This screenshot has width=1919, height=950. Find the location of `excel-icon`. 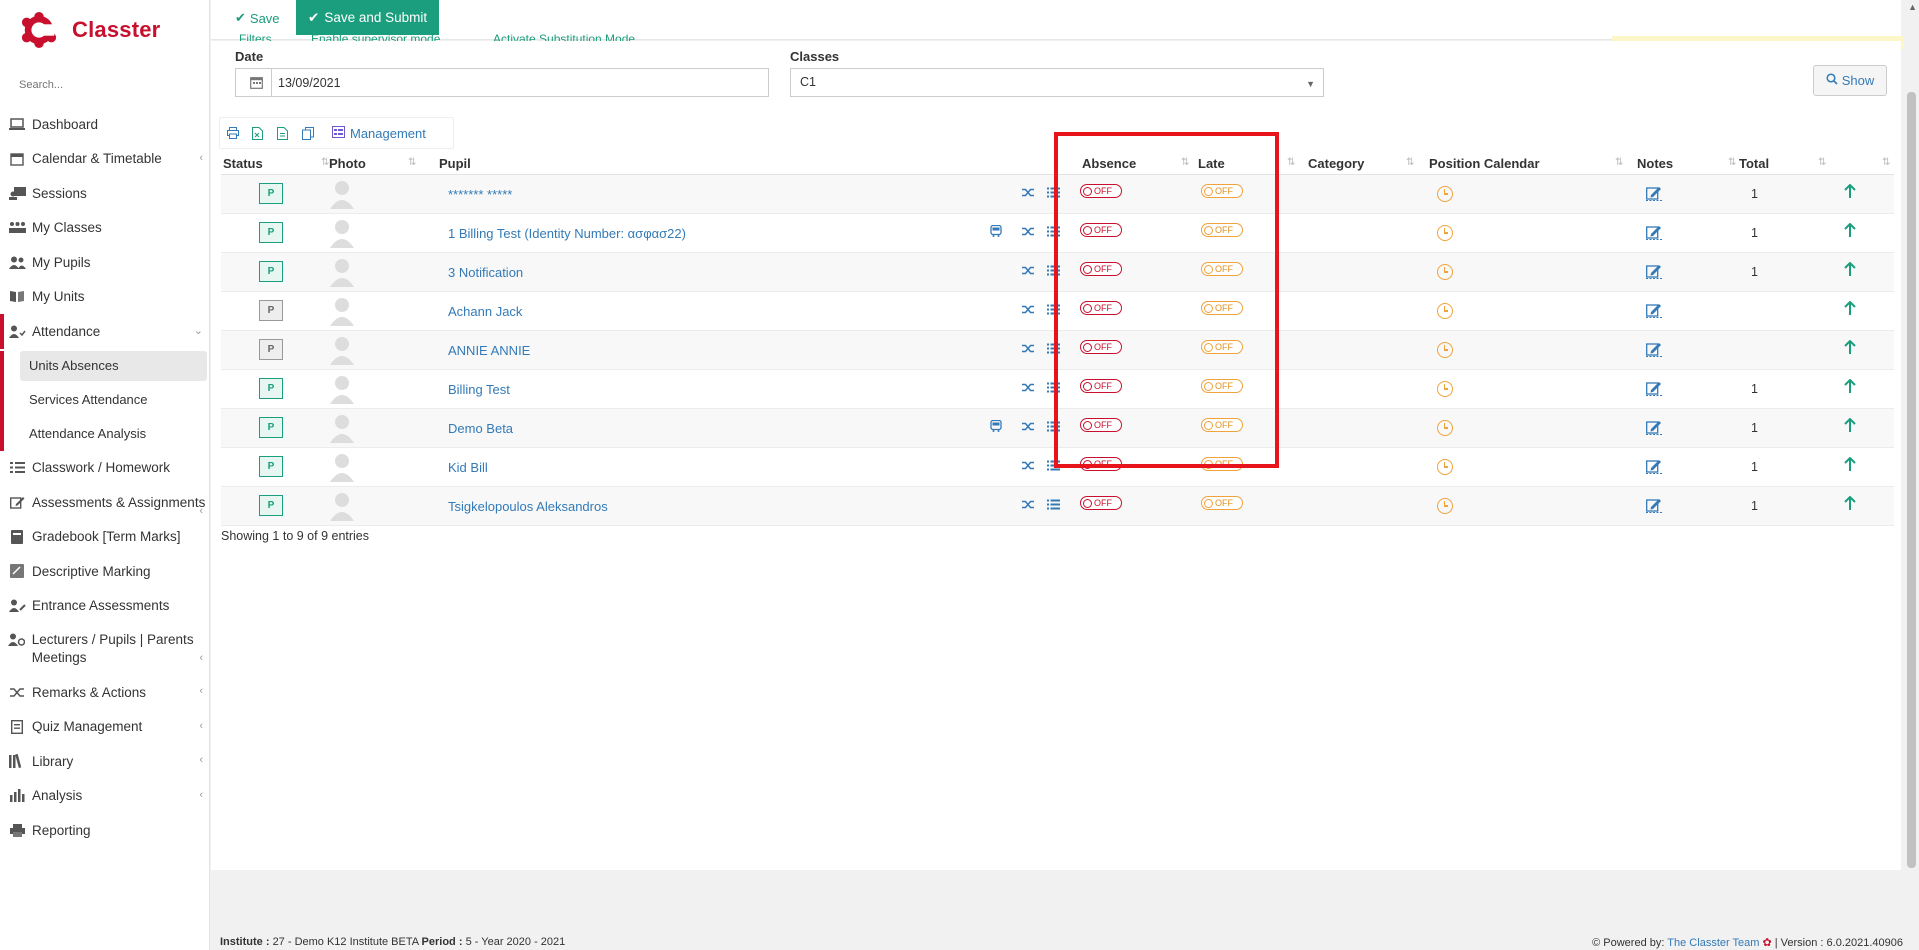

excel-icon is located at coordinates (257, 133).